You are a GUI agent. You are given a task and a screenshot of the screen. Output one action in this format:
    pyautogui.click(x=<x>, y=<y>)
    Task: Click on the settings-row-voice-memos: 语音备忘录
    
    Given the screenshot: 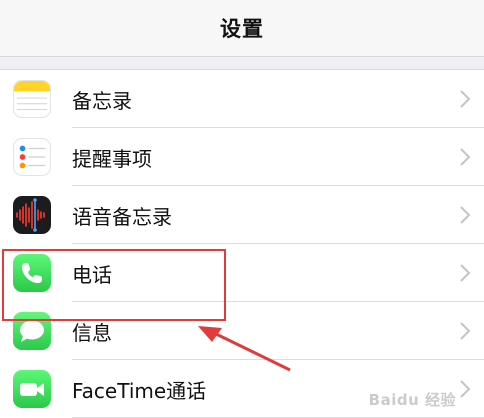 What is the action you would take?
    pyautogui.click(x=242, y=215)
    